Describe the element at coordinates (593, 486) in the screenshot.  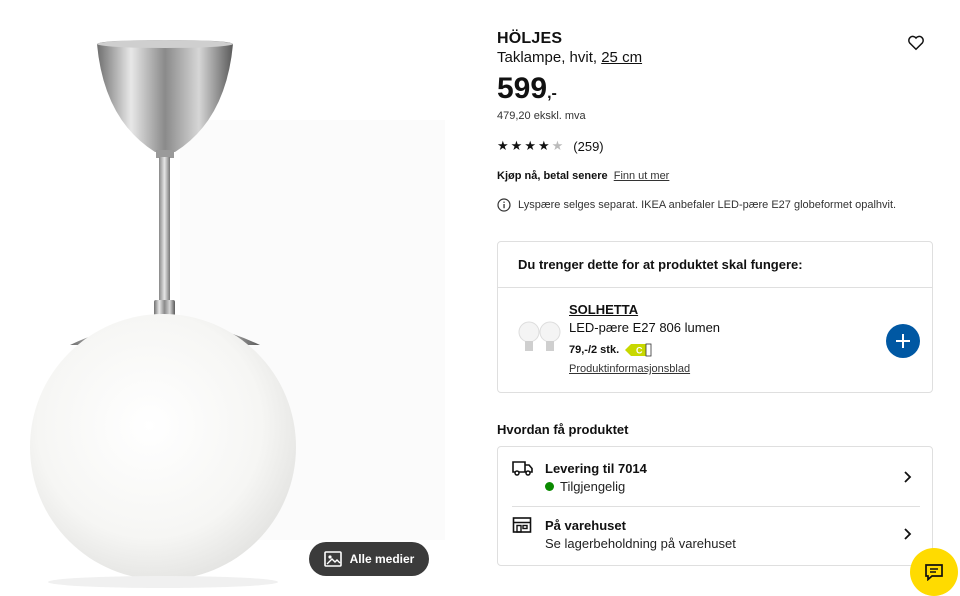
I see `delivery-status-text: Tilgjengelig` at that location.